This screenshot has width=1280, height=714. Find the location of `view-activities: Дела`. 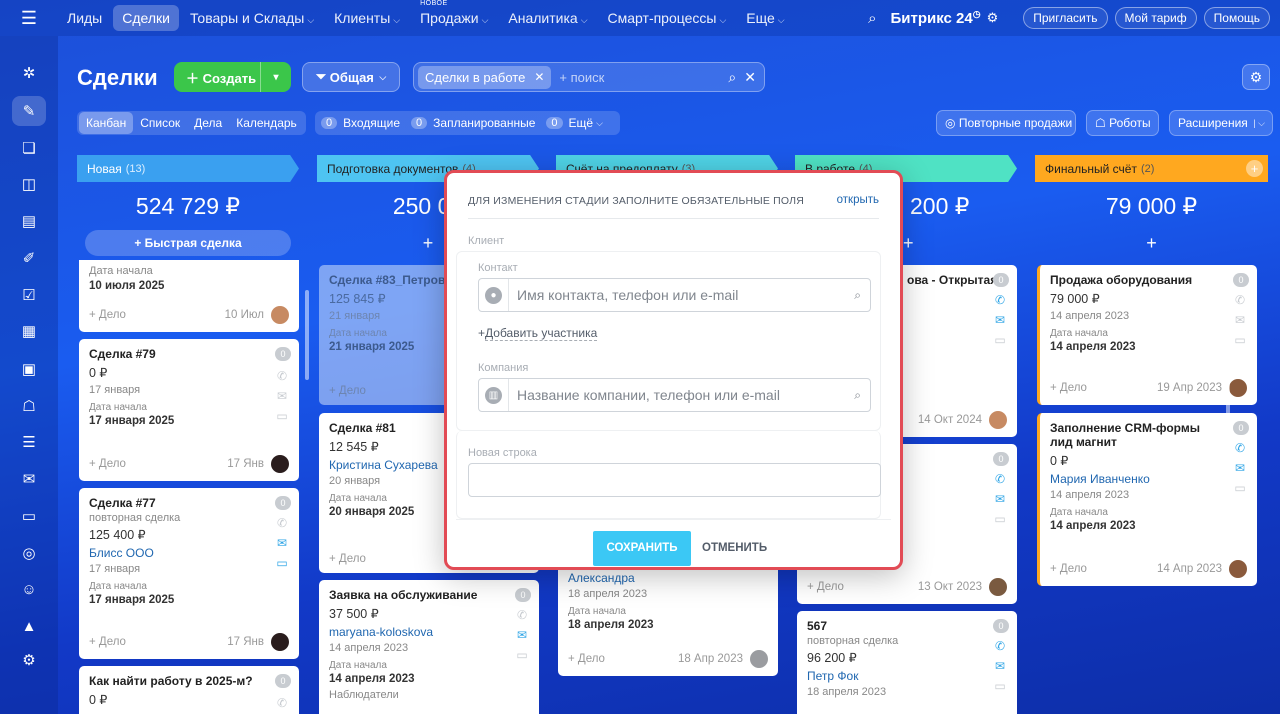

view-activities: Дела is located at coordinates (208, 123).